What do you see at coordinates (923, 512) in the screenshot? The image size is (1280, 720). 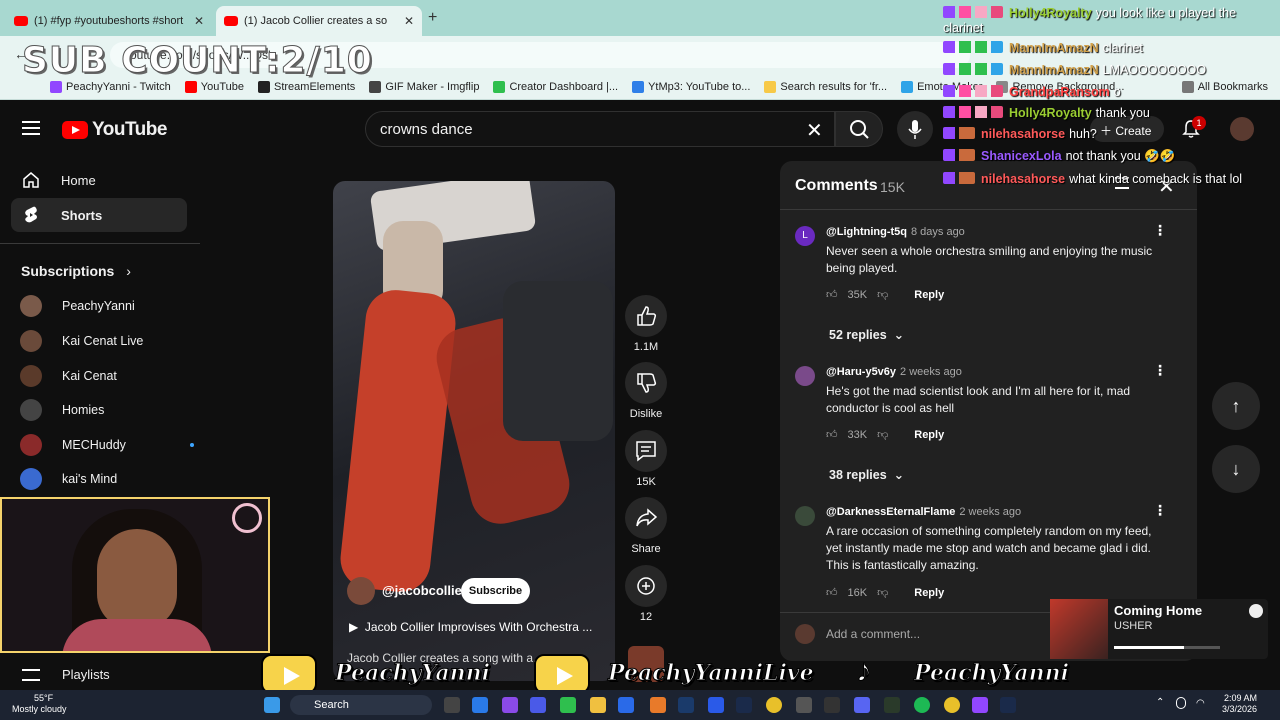 I see `comment-author: @DarknessEternalFlame 2 weeks ago` at bounding box center [923, 512].